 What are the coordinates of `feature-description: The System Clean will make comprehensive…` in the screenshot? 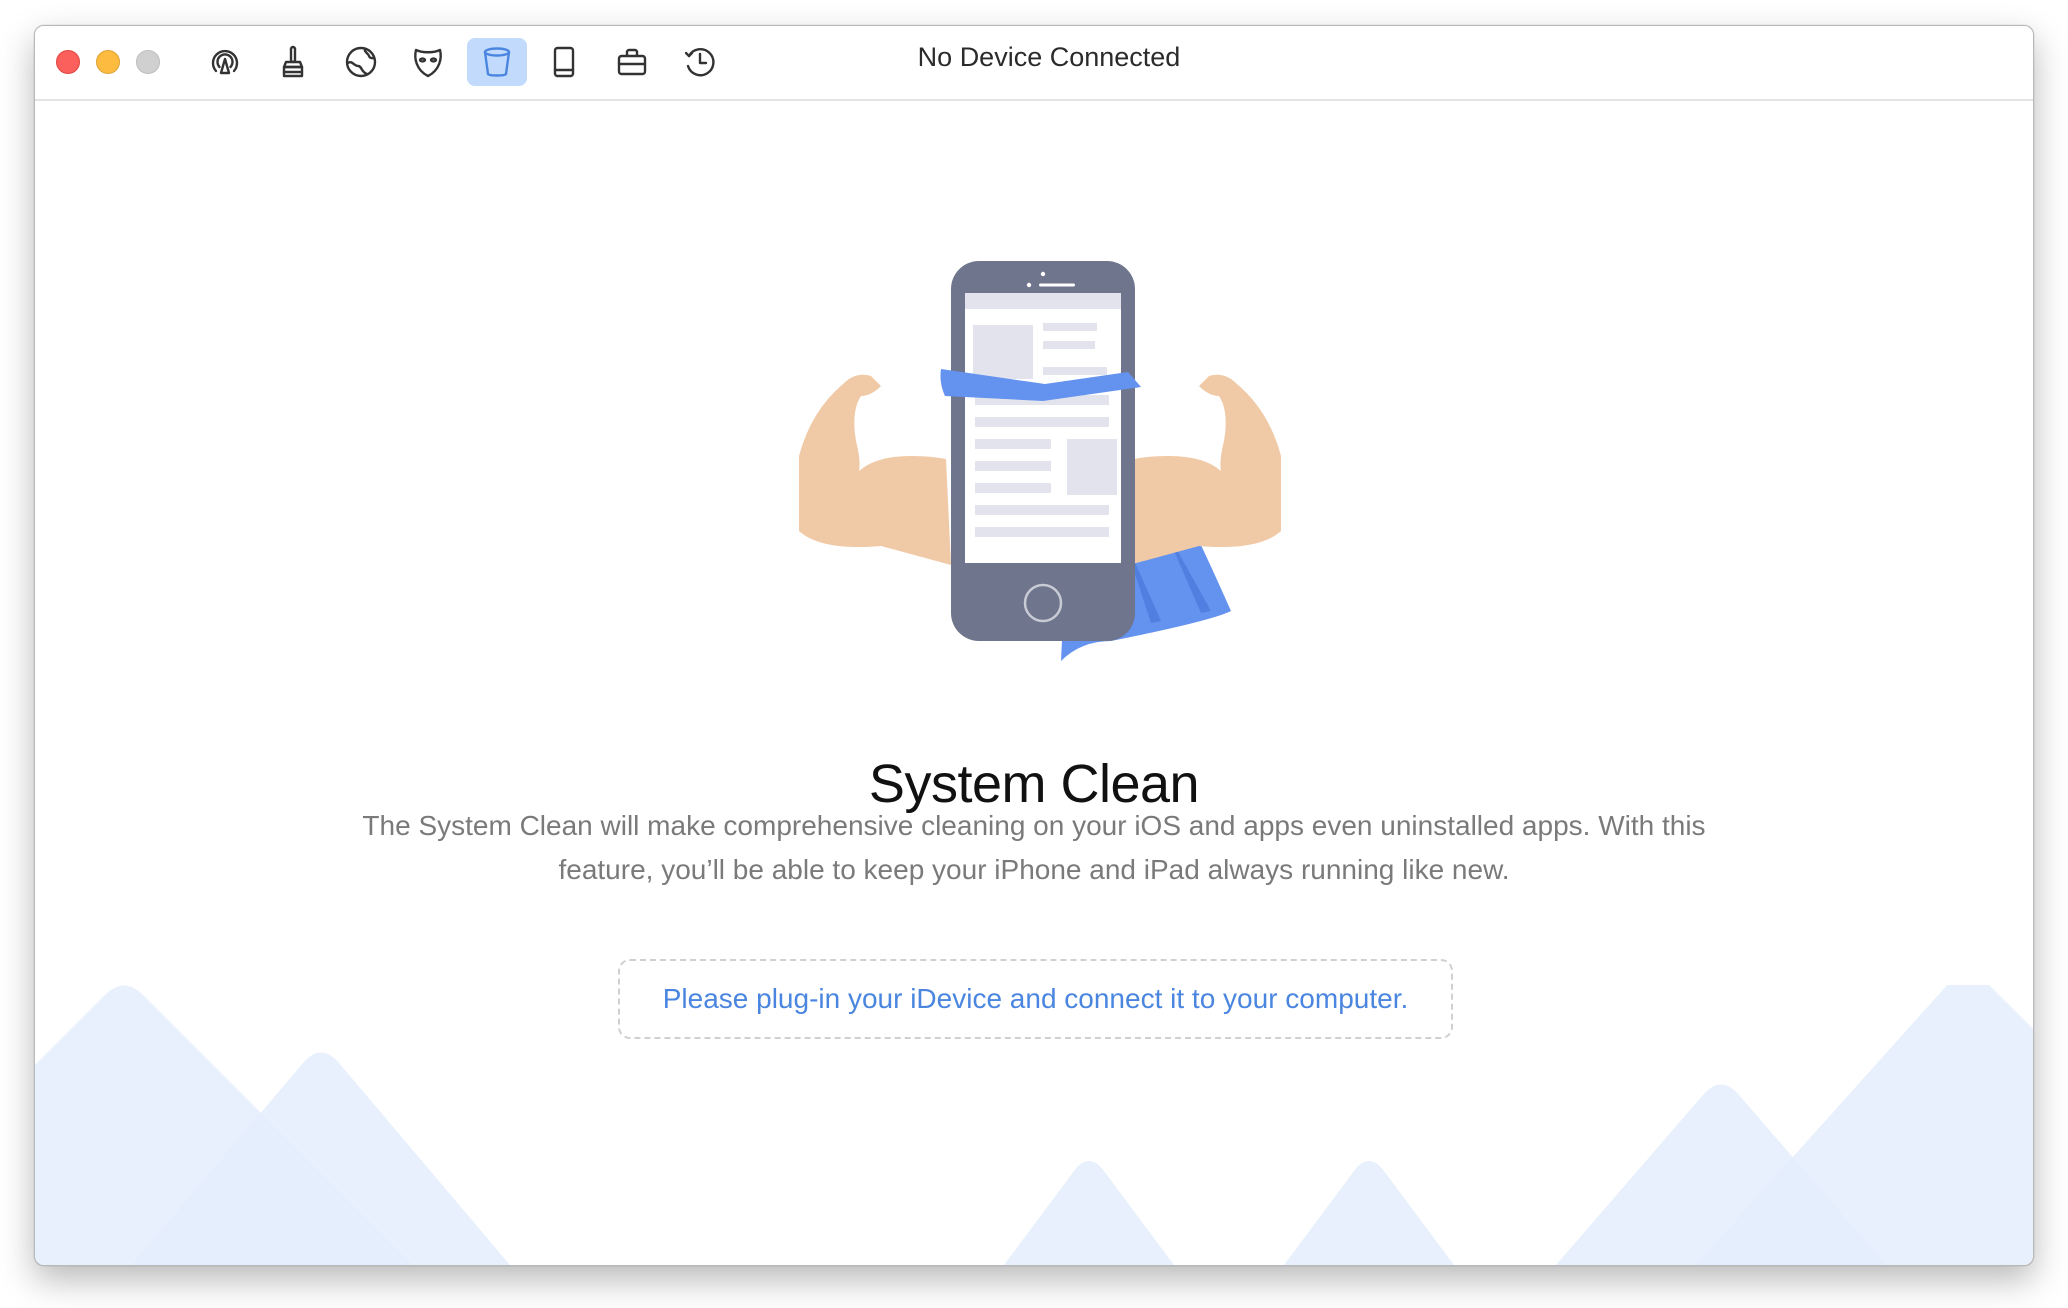 It's located at (1034, 847).